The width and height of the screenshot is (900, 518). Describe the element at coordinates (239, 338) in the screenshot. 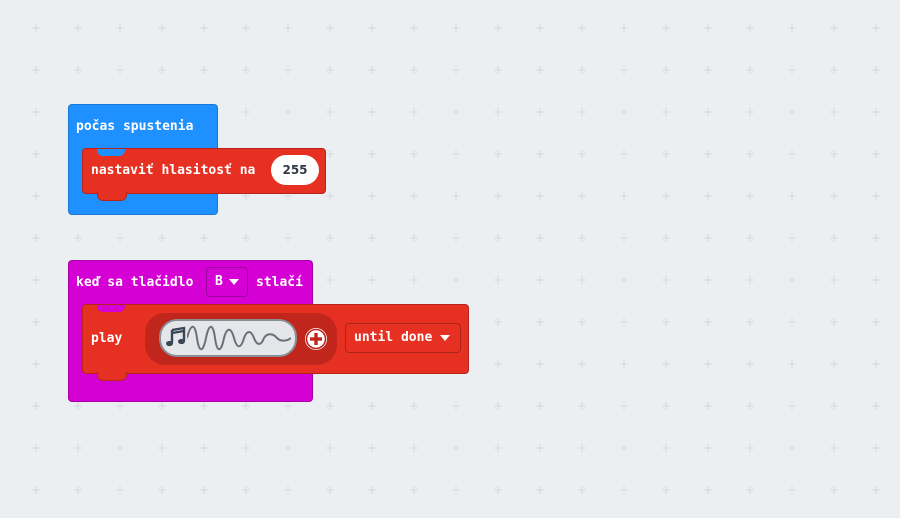

I see `sound-wave-icon` at that location.